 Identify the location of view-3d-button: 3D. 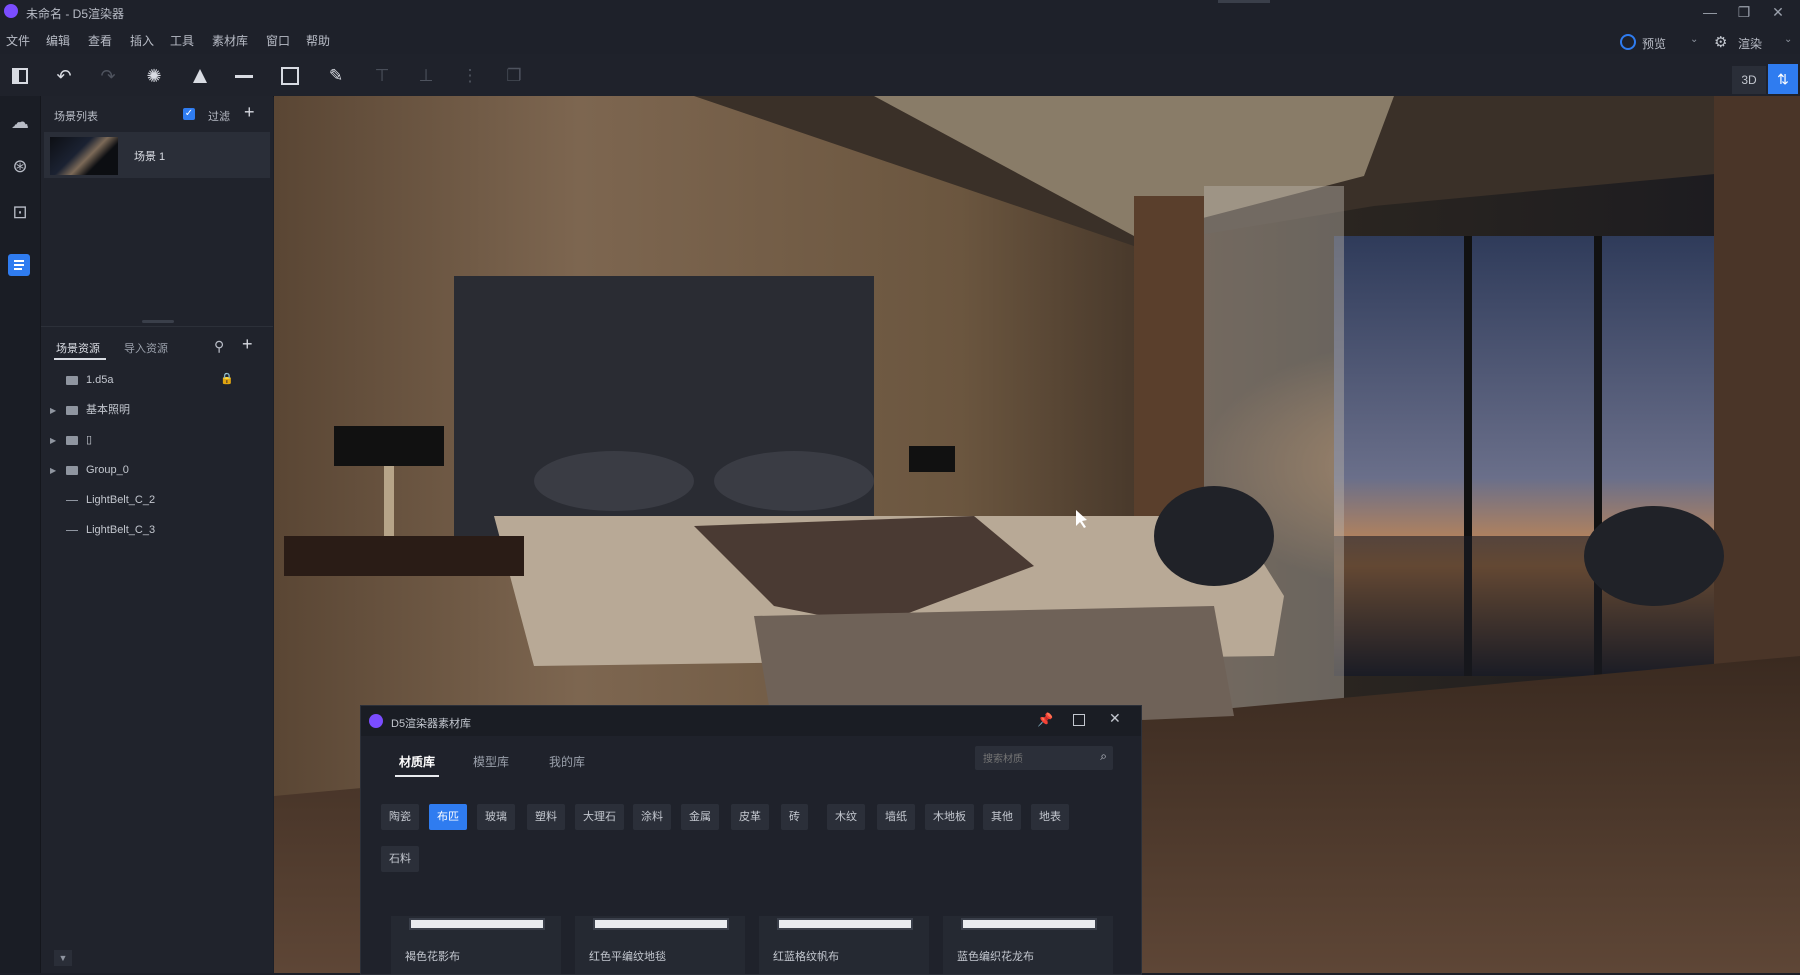
(1749, 80).